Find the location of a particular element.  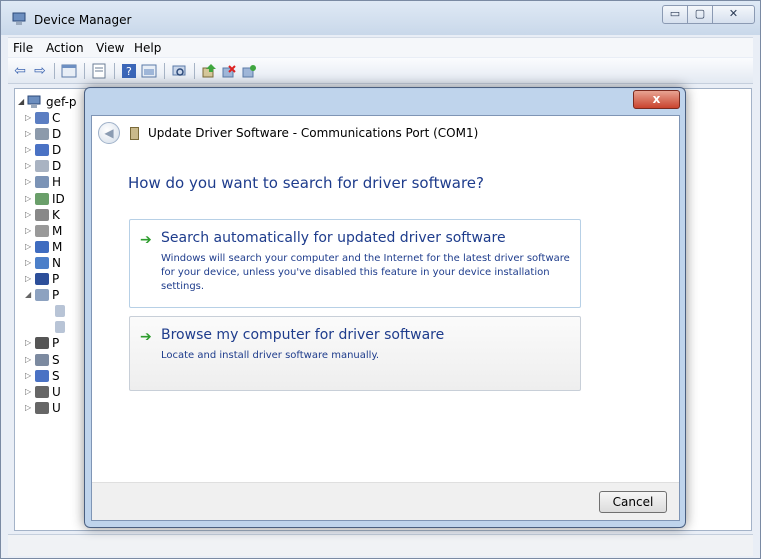

title-bar: Device Manager ▭ ▢ ✕ is located at coordinates (380, 18).